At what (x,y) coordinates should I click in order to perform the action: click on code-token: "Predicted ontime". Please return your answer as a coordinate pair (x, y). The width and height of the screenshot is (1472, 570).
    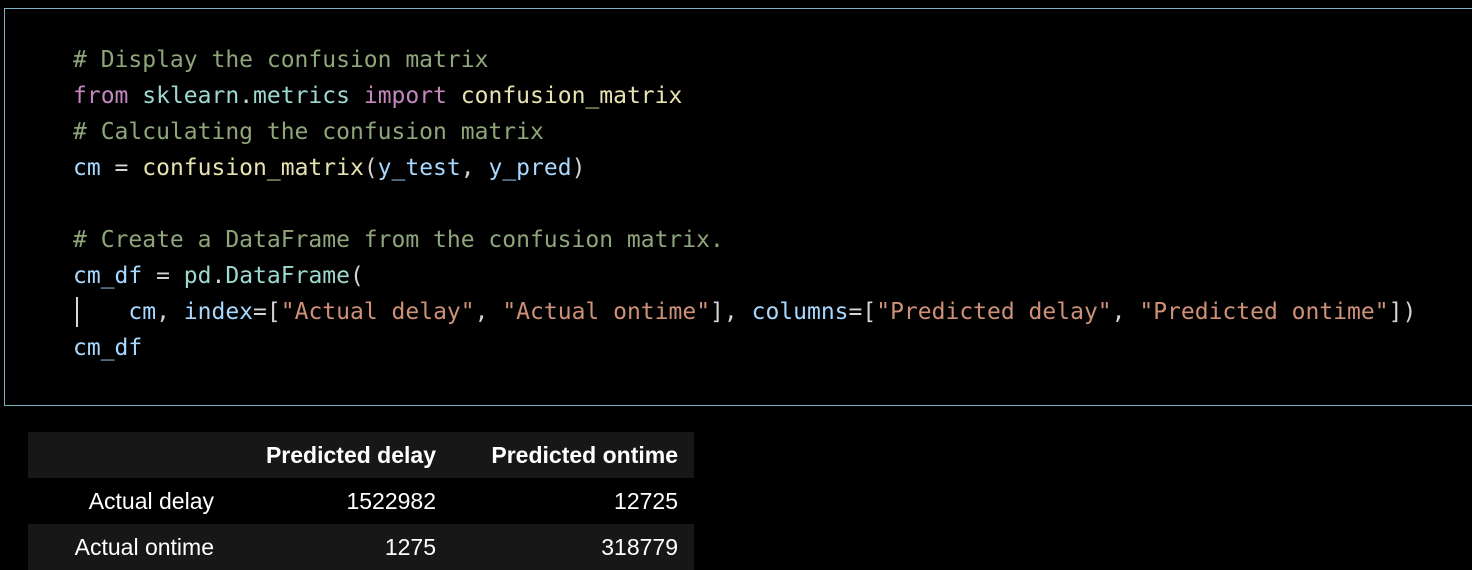
    Looking at the image, I should click on (1264, 312).